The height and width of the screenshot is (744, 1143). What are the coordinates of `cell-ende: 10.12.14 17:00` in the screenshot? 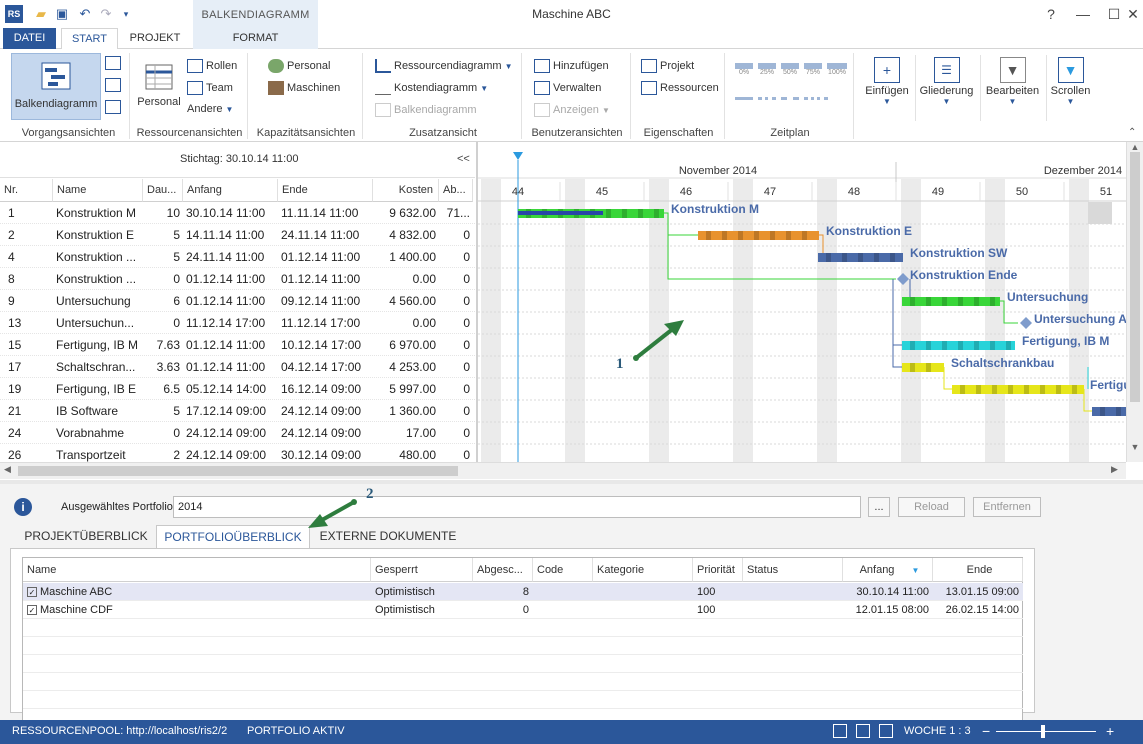 It's located at (321, 345).